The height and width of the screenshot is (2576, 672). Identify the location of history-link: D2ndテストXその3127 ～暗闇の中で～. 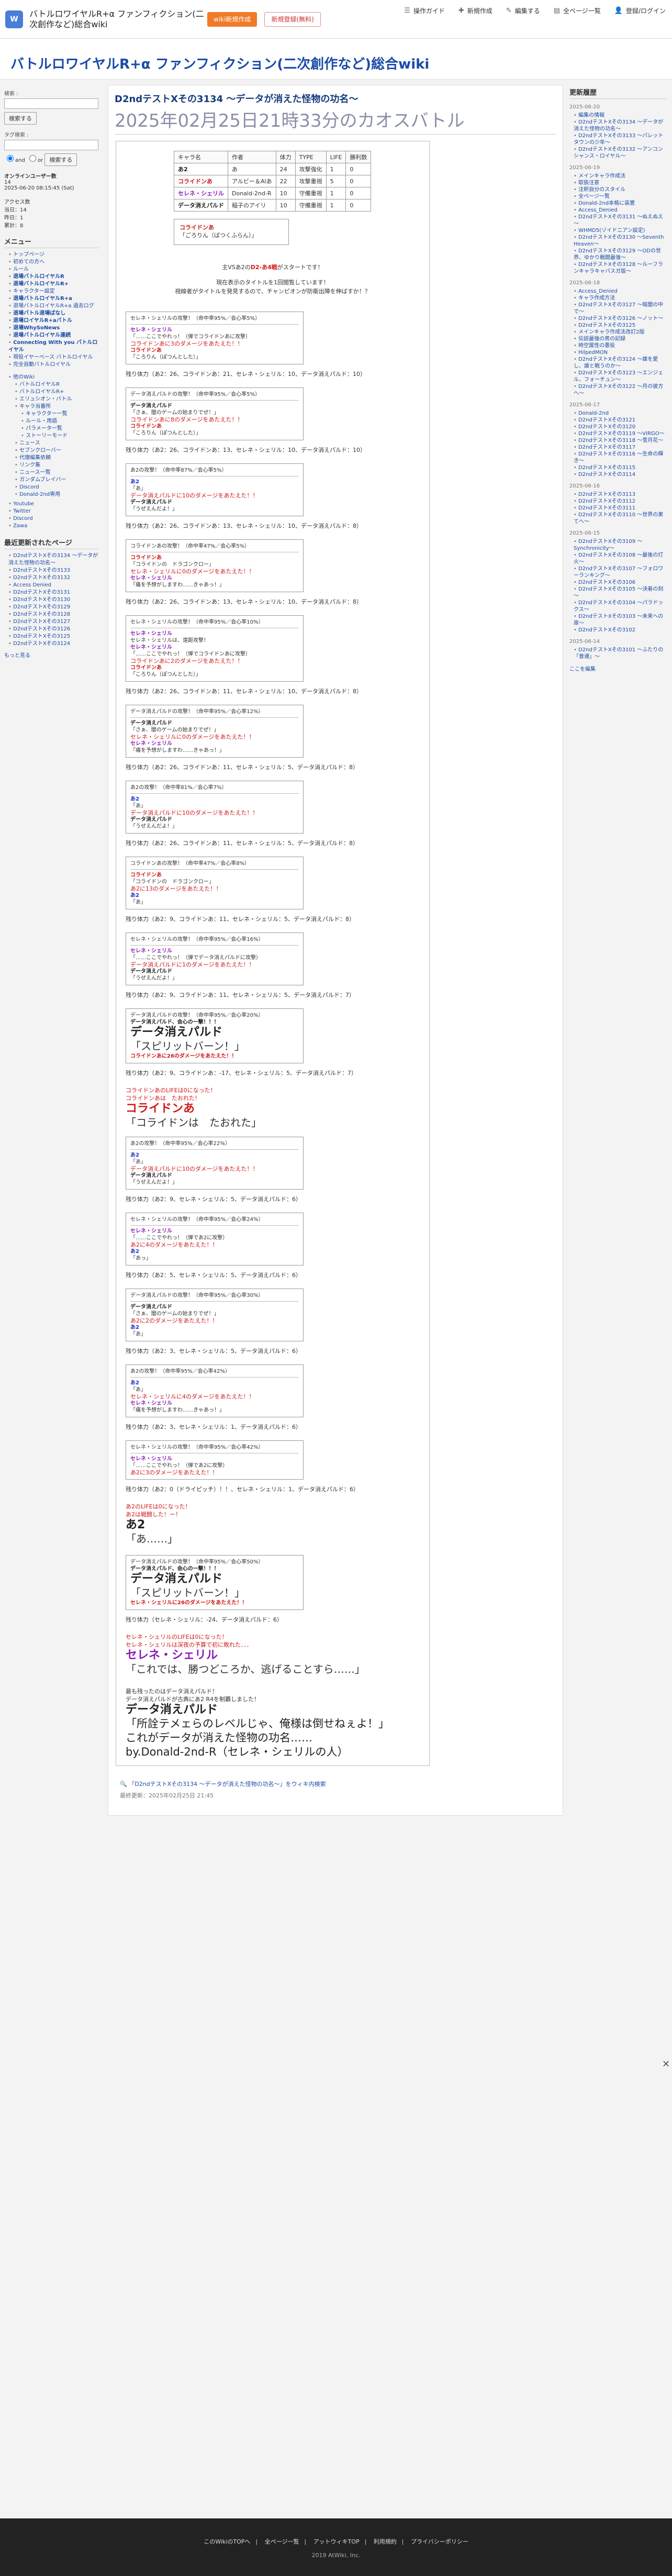
(618, 308).